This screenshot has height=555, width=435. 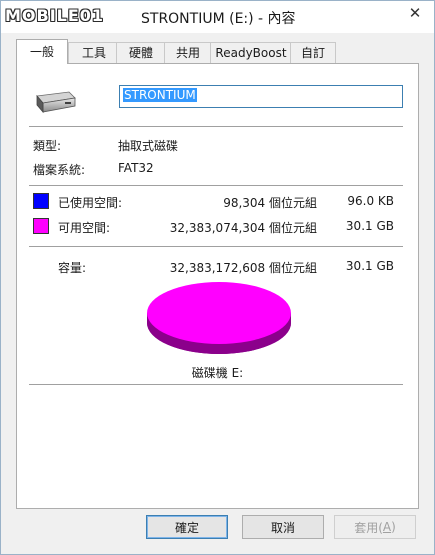 I want to click on disk-usage-pie, so click(x=219, y=318).